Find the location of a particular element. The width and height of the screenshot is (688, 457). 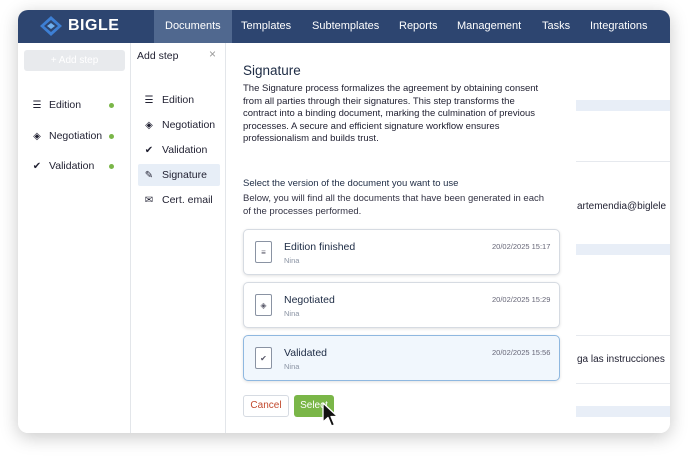

document-handshake-icon: ◈ is located at coordinates (263, 305).